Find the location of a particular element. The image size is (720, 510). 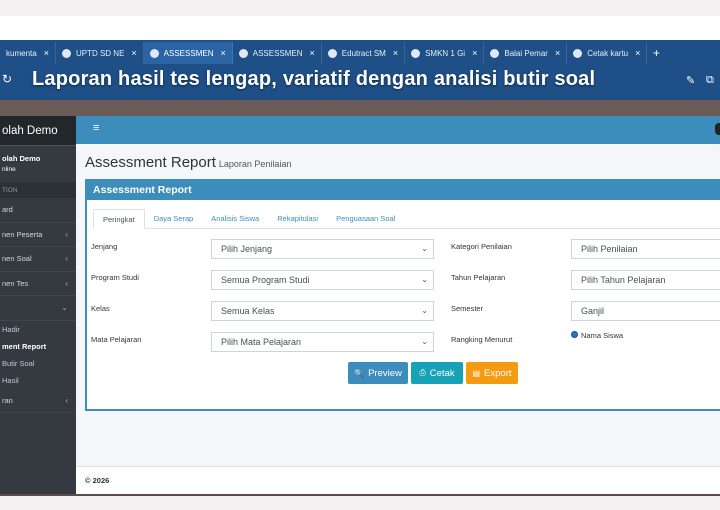

browser-tab: Balai Pemar × is located at coordinates (526, 53).